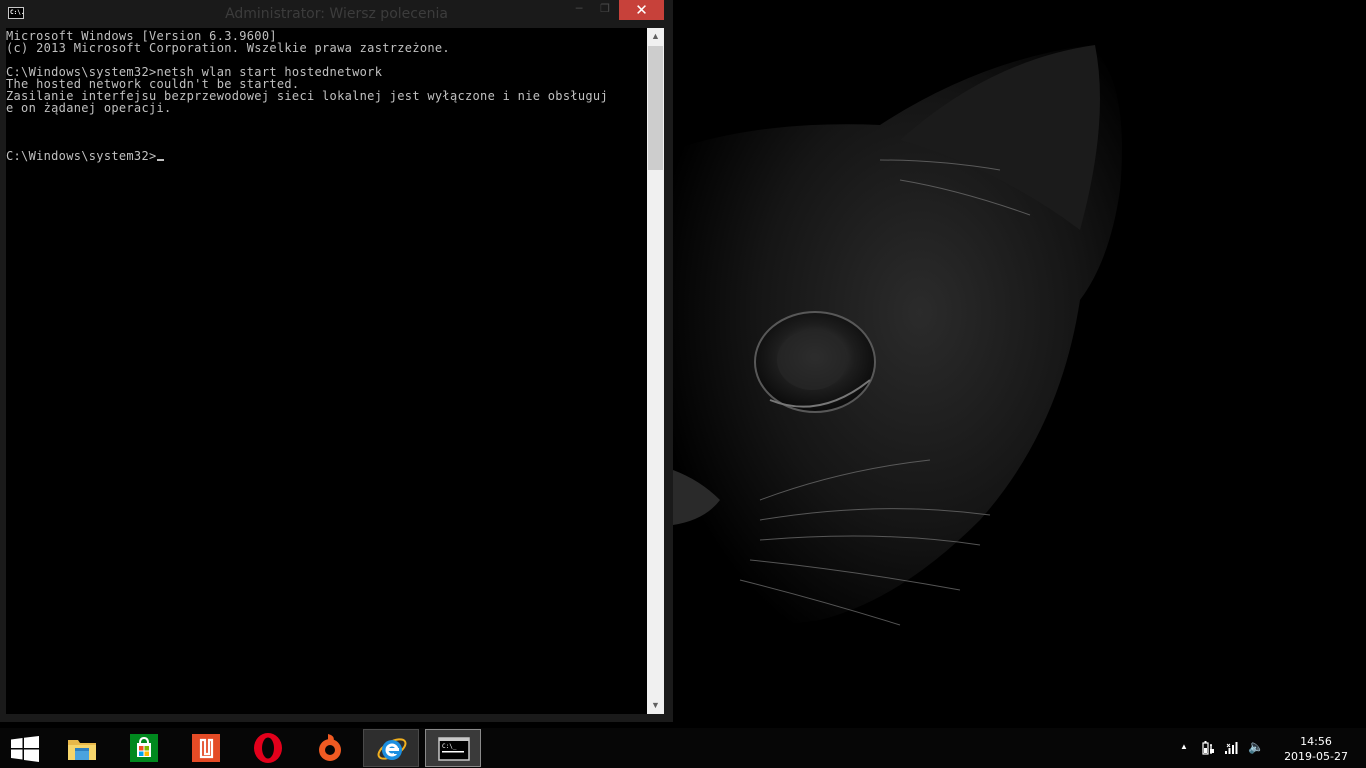 This screenshot has width=1366, height=768. I want to click on scroll-down-button: ▼, so click(655, 705).